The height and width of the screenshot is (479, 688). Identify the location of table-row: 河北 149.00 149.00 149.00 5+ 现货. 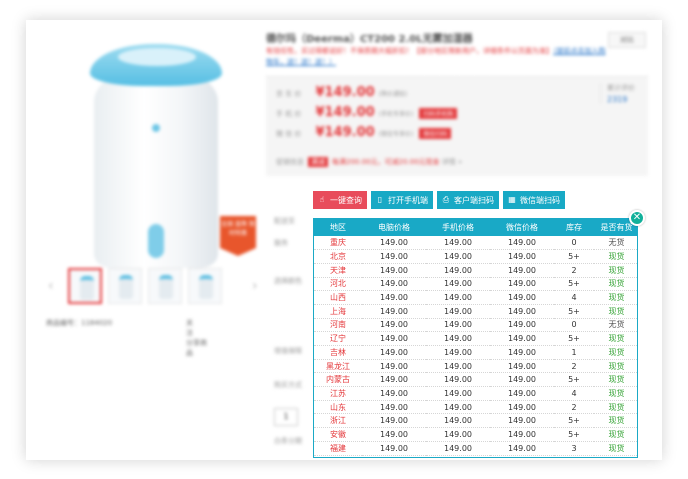
(475, 284).